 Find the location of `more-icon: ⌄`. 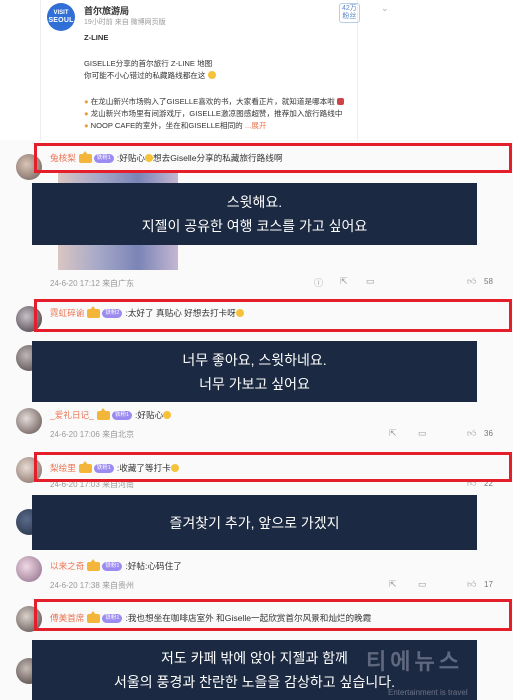

more-icon: ⌄ is located at coordinates (385, 8).